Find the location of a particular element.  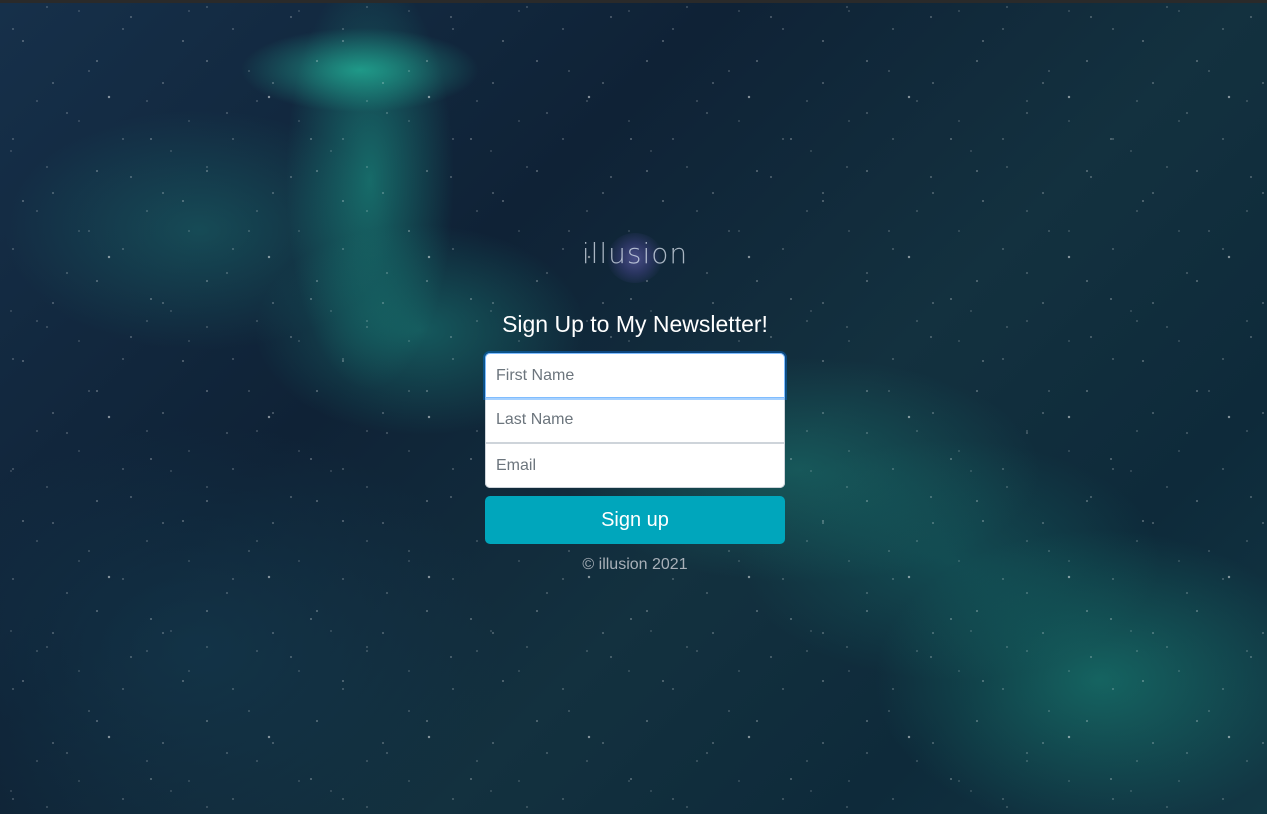

brand-logo: illusion is located at coordinates (635, 256).